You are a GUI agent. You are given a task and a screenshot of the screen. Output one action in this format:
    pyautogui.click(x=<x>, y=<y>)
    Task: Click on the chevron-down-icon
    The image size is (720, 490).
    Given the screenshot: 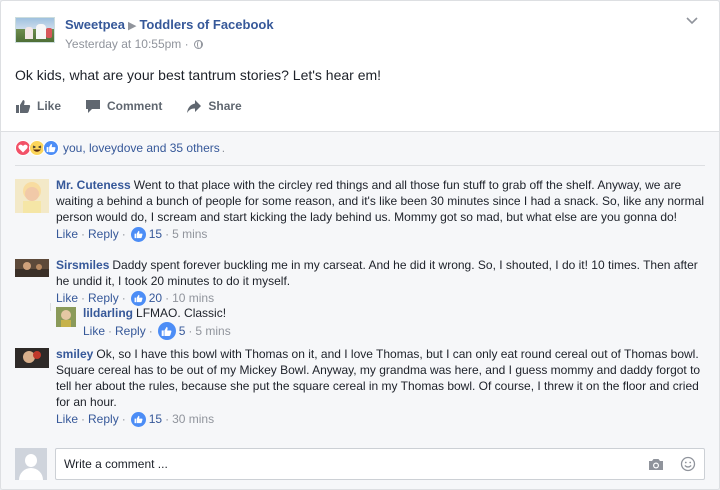 What is the action you would take?
    pyautogui.click(x=692, y=20)
    